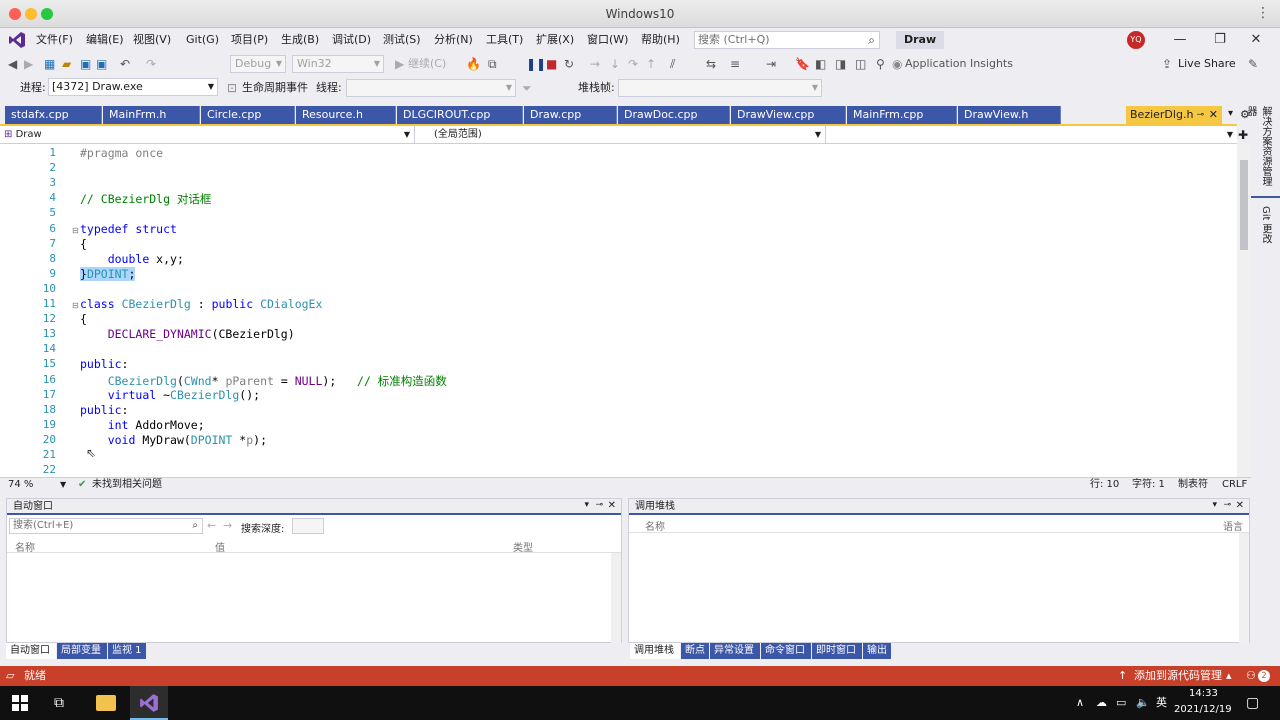 Image resolution: width=1280 pixels, height=720 pixels. What do you see at coordinates (1263, 13) in the screenshot?
I see `more-icon: ⋮` at bounding box center [1263, 13].